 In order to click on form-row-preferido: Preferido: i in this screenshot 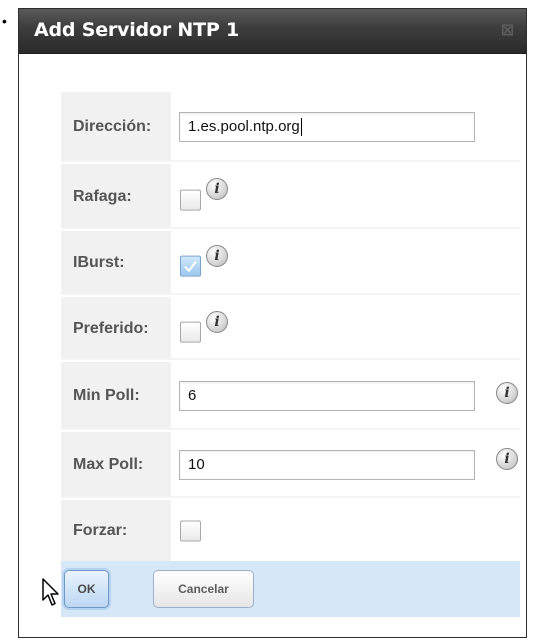, I will do `click(290, 328)`.